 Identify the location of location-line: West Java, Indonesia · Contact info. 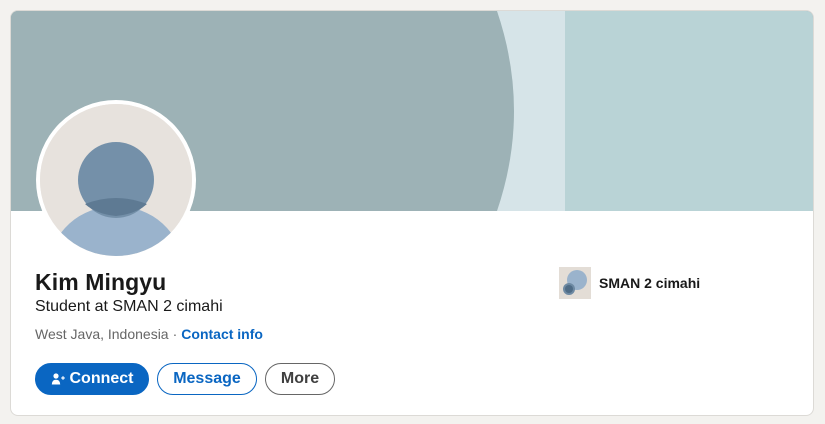
(149, 334).